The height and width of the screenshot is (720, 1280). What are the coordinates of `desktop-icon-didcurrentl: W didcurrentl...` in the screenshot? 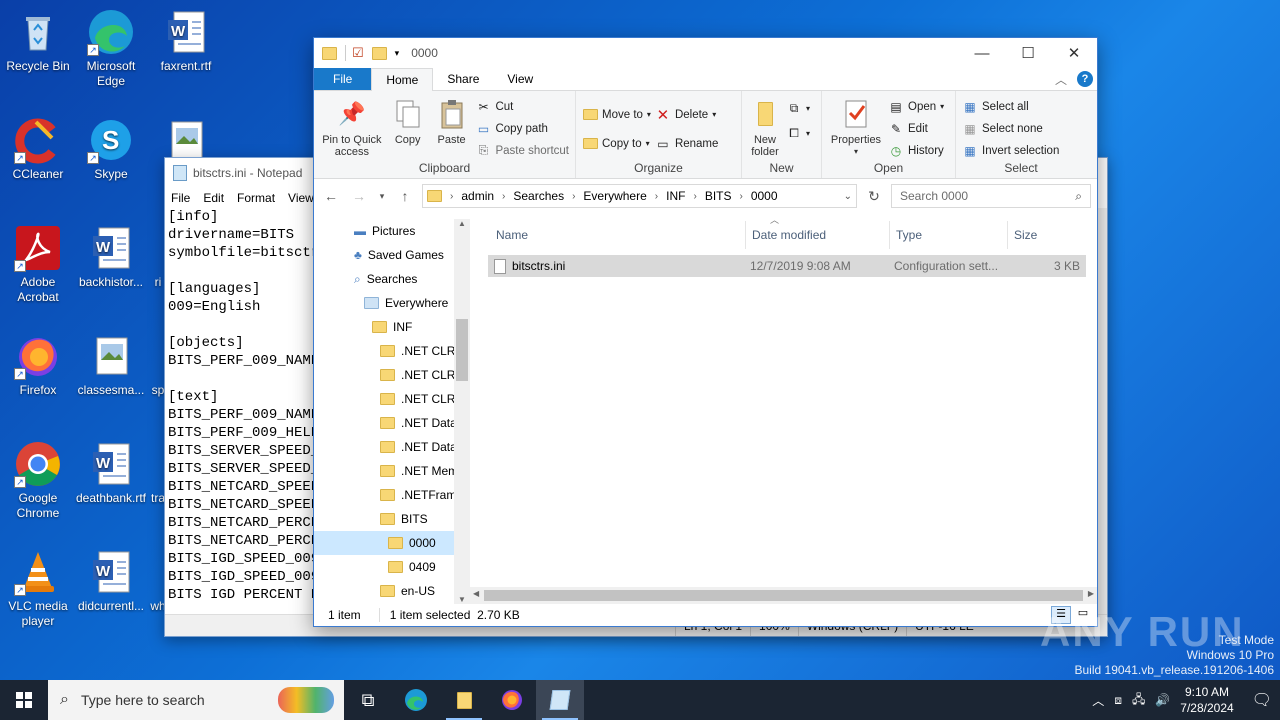 It's located at (111, 581).